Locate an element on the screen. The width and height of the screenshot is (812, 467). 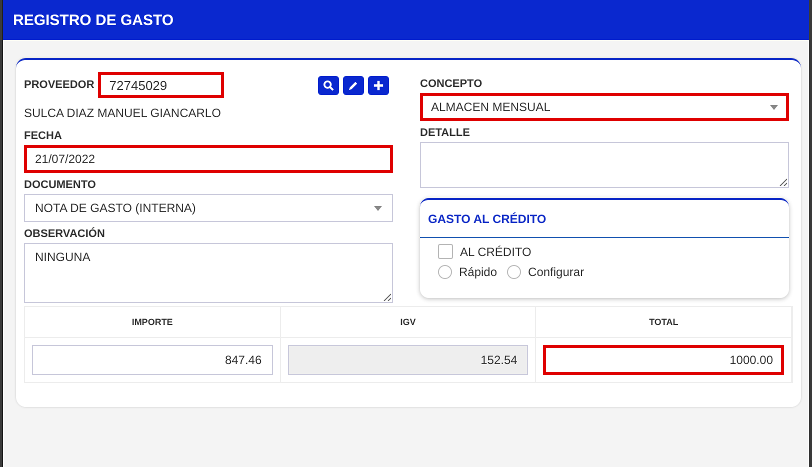
dropdown-field: ALMACEN MENSUAL is located at coordinates (604, 107).